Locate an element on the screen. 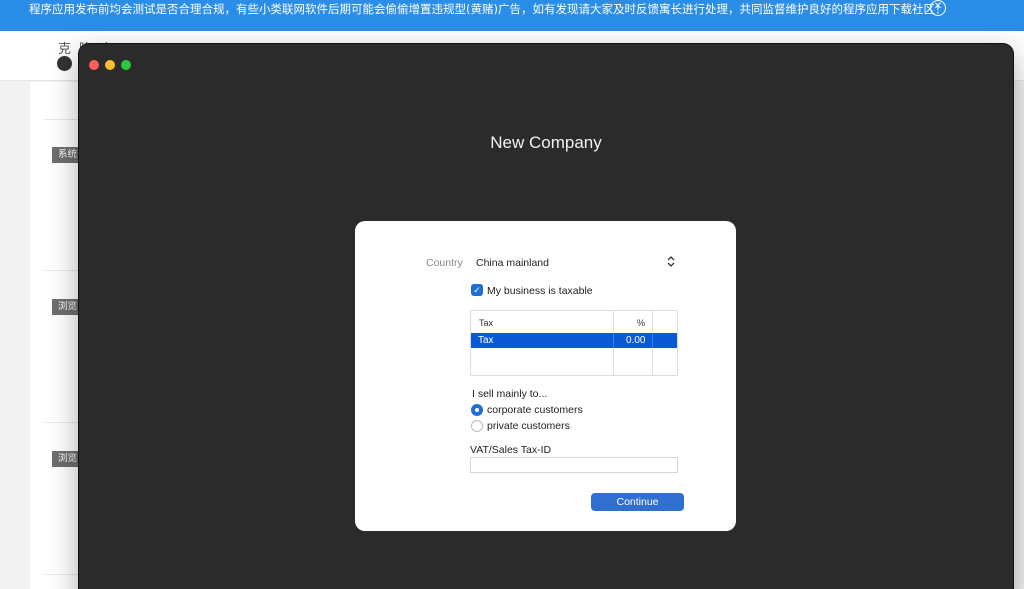 This screenshot has height=589, width=1024. chevron-updown-icon is located at coordinates (671, 263).